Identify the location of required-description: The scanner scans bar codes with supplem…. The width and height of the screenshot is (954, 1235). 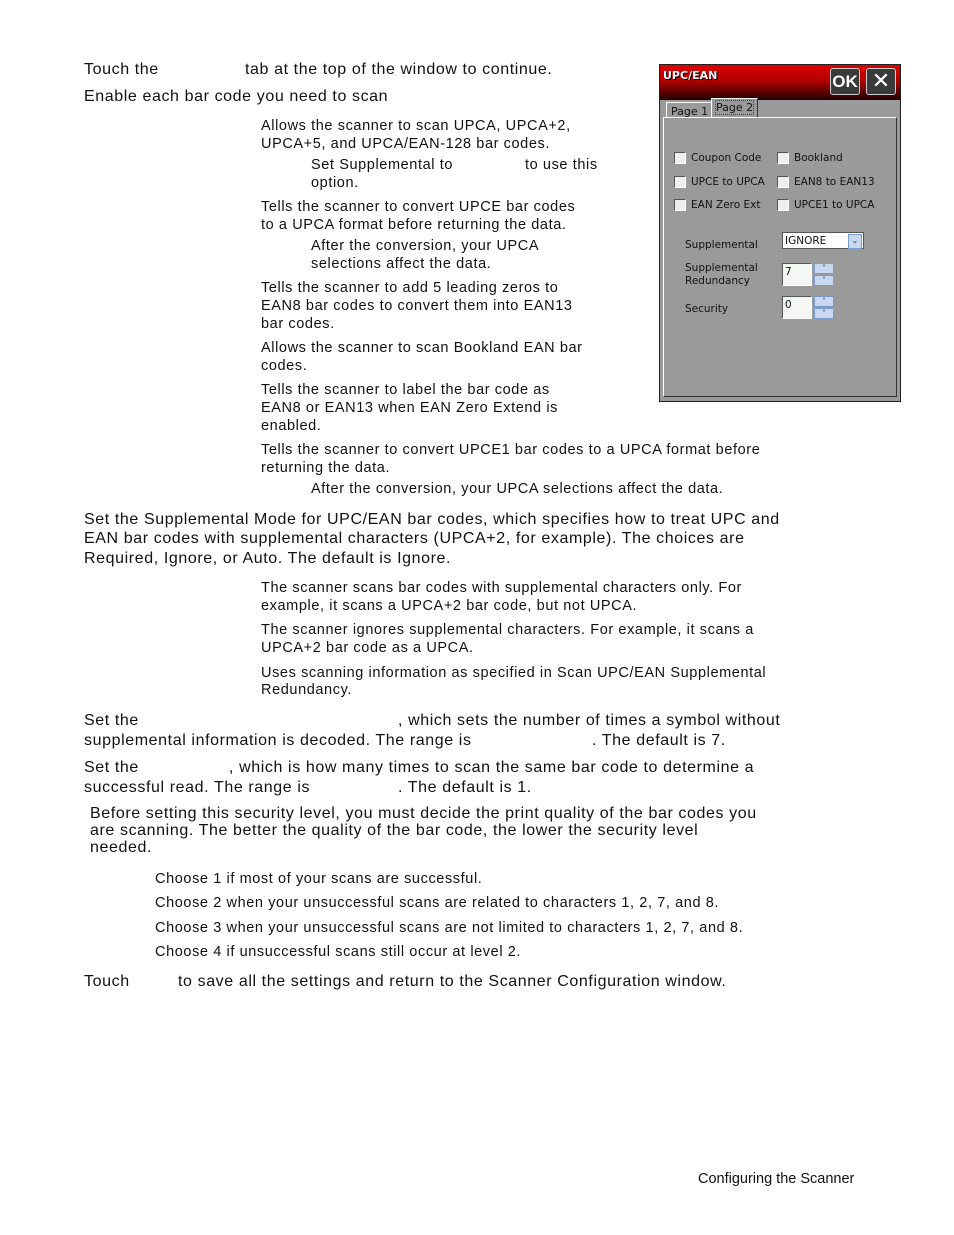
(501, 588).